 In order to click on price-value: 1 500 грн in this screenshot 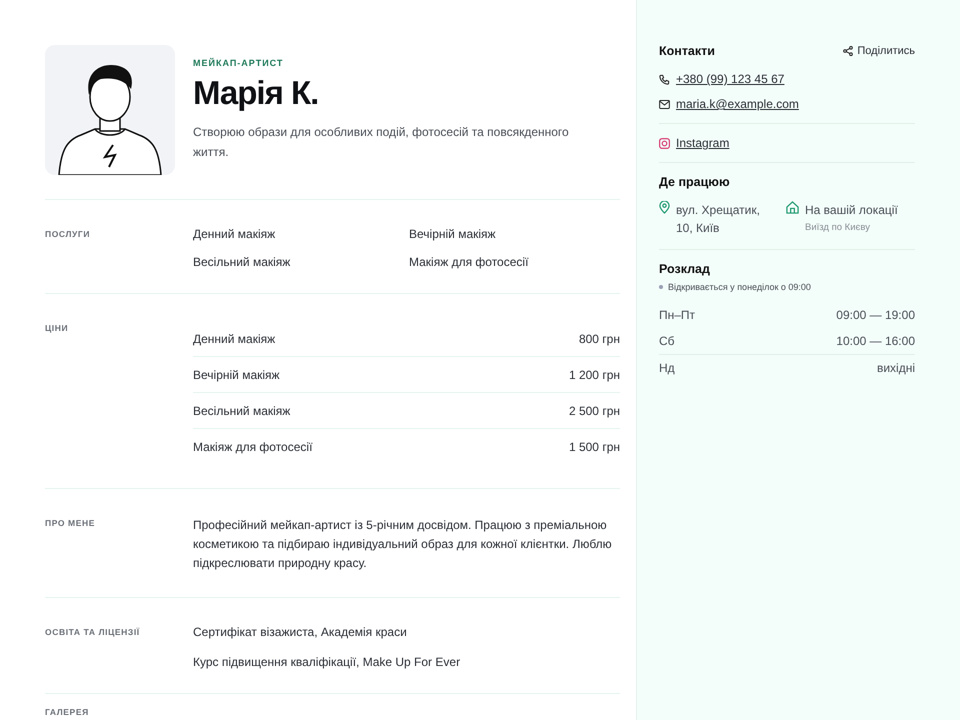, I will do `click(594, 447)`.